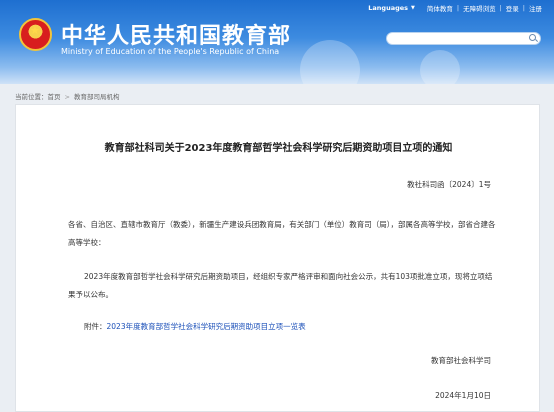 Image resolution: width=554 pixels, height=412 pixels. I want to click on breadcrumb: 当前位置：首页 > 教育部司局机构, so click(67, 96).